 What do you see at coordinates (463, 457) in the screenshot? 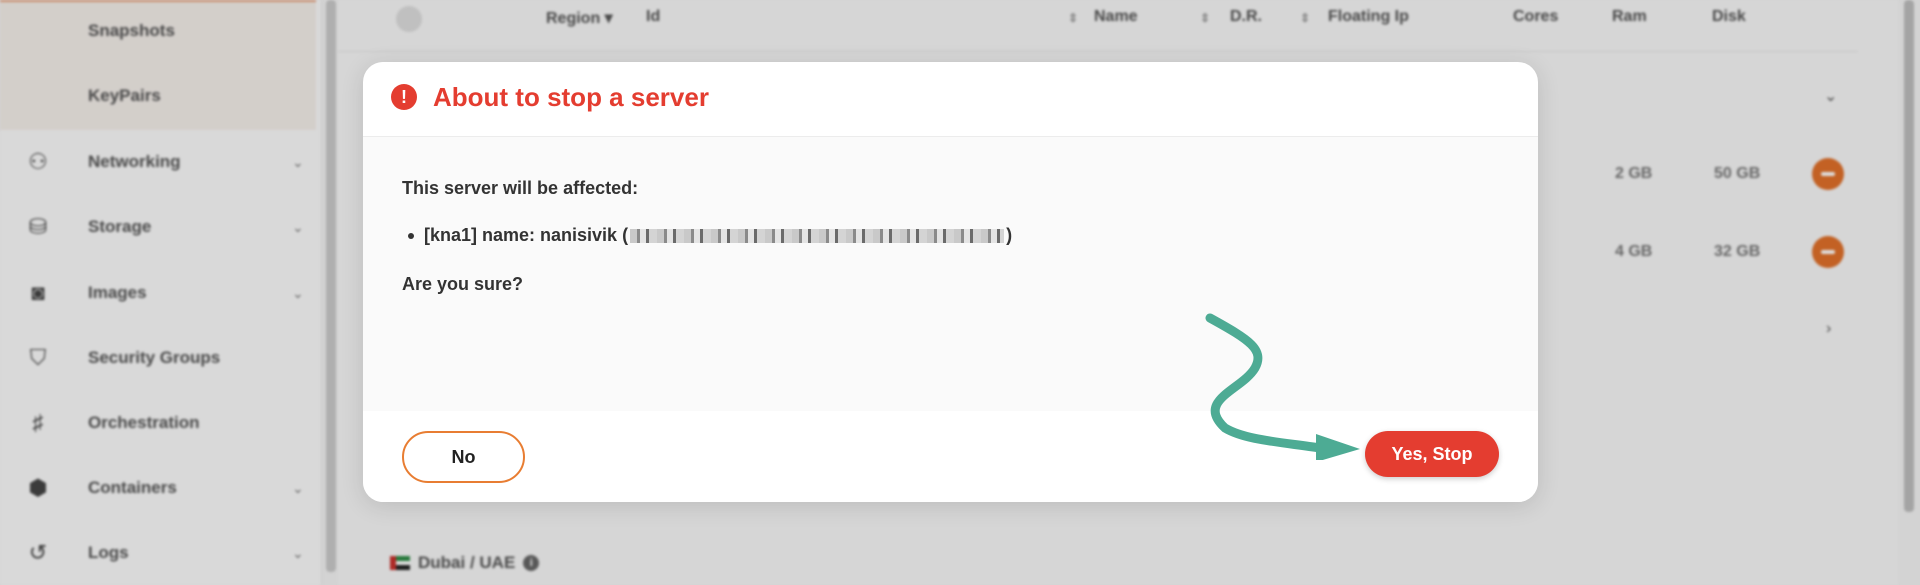
I see `no-button: No` at bounding box center [463, 457].